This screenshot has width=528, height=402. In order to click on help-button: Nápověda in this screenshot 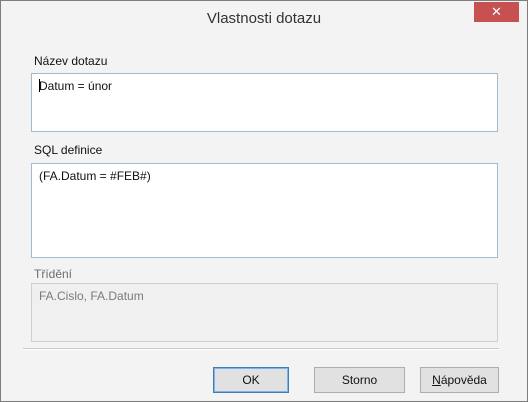, I will do `click(459, 380)`.